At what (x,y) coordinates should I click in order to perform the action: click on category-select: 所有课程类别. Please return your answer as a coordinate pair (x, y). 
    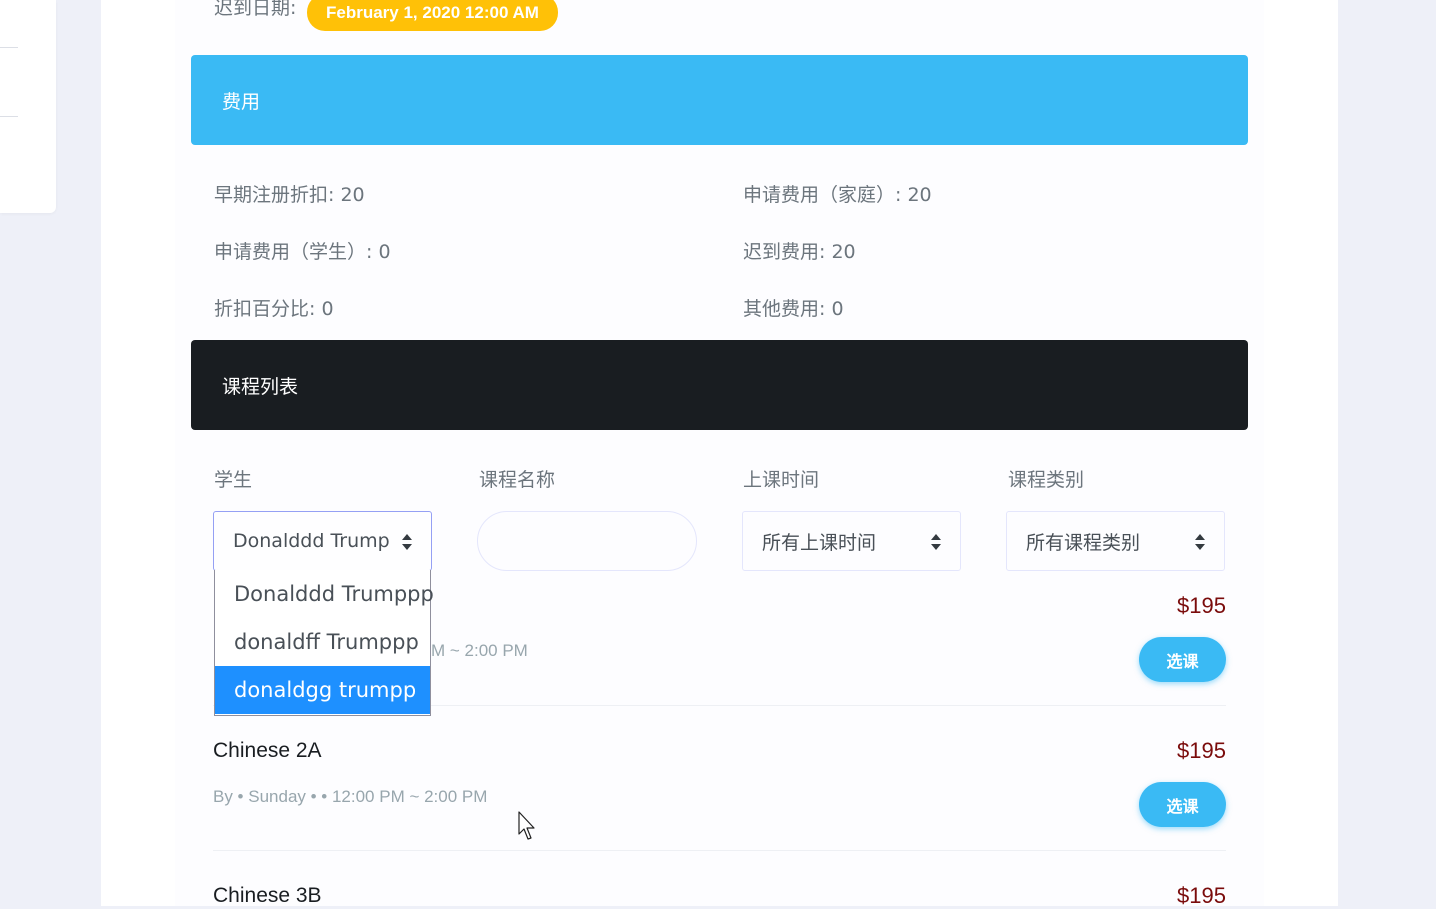
    Looking at the image, I should click on (1115, 541).